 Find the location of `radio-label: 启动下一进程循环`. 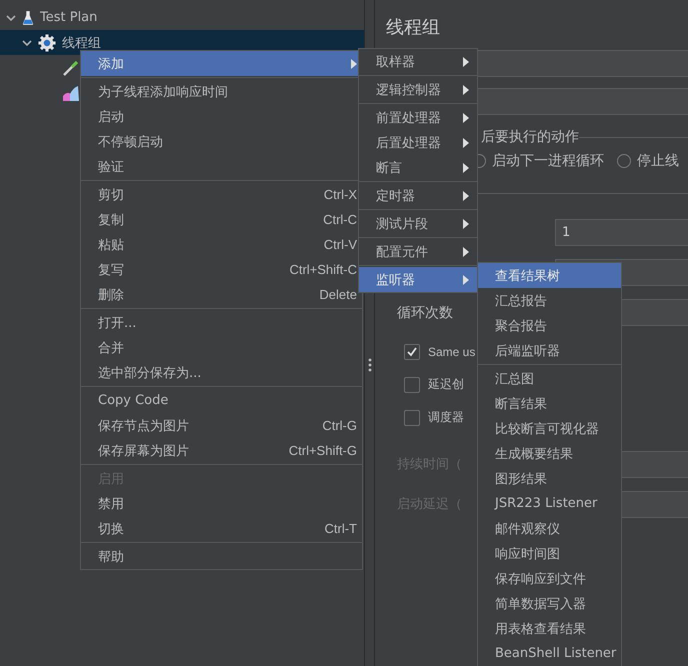

radio-label: 启动下一进程循环 is located at coordinates (548, 161).